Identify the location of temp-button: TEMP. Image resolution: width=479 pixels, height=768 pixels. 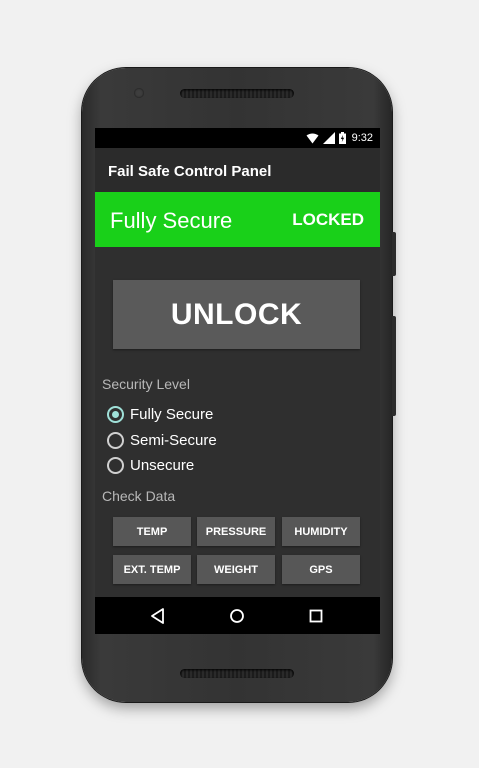
(152, 531).